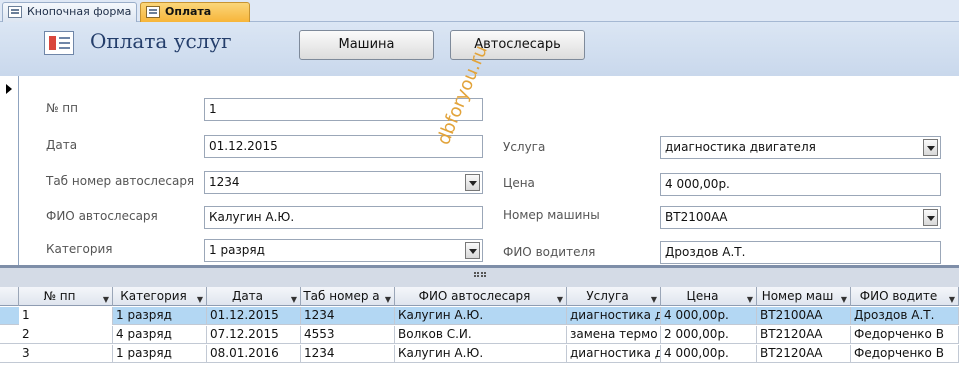 The image size is (959, 372). Describe the element at coordinates (62, 145) in the screenshot. I see `label-date: Дата` at that location.